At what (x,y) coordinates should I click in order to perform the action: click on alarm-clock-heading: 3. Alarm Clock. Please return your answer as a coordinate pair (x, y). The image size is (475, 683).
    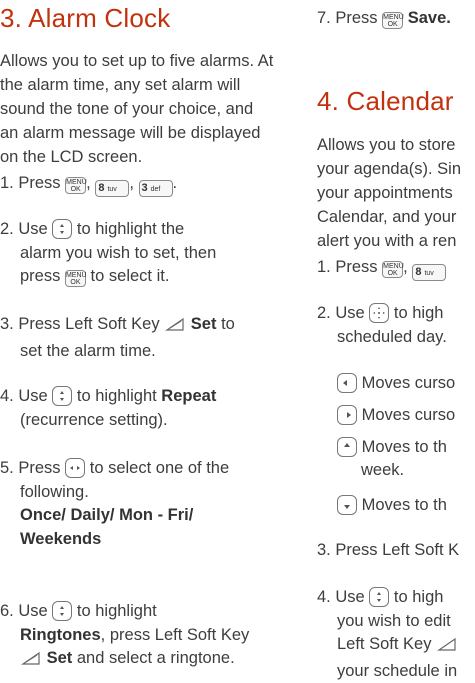
    Looking at the image, I should click on (85, 18).